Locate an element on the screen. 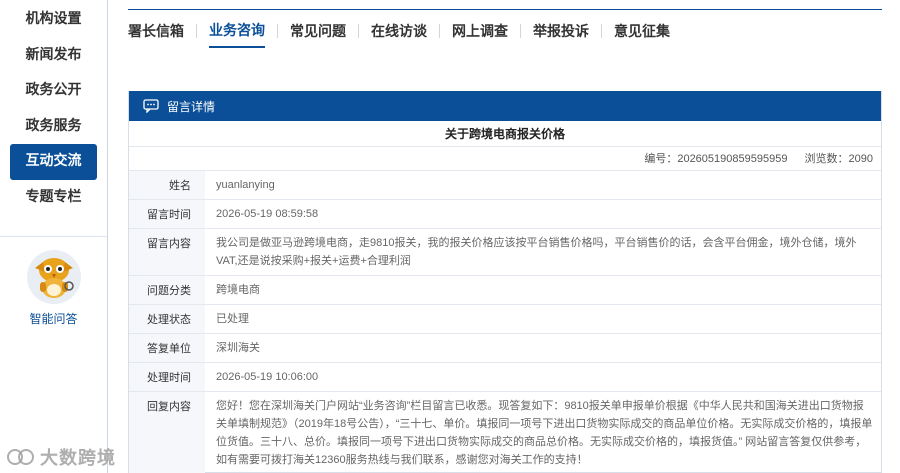 This screenshot has height=473, width=900. sidebar-item-gov-disclosure: 政务公开 is located at coordinates (53, 91).